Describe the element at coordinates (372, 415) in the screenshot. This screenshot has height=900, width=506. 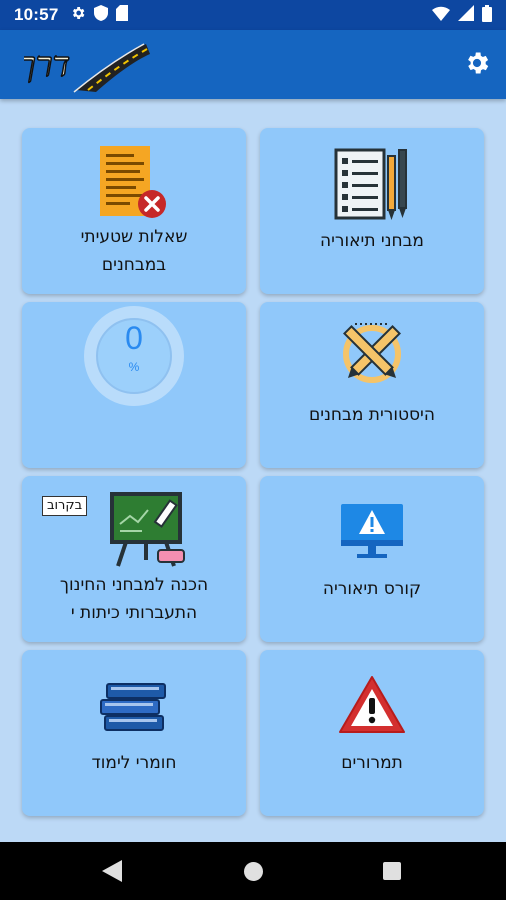
I see `tile-exam-history-label: היסטורית מבחנים` at that location.